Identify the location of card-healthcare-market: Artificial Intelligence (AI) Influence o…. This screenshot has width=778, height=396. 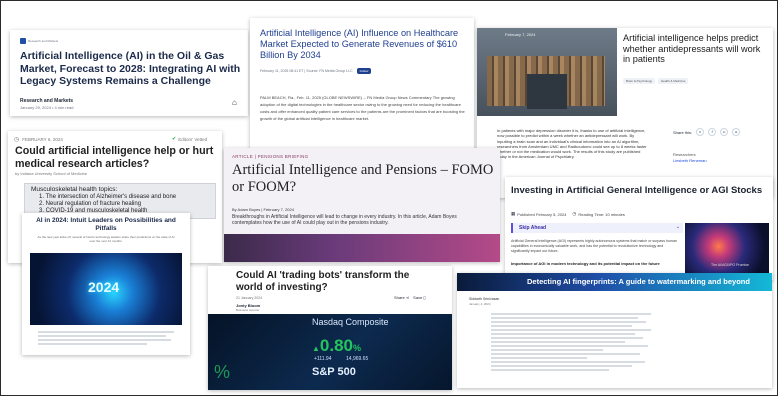
(362, 84).